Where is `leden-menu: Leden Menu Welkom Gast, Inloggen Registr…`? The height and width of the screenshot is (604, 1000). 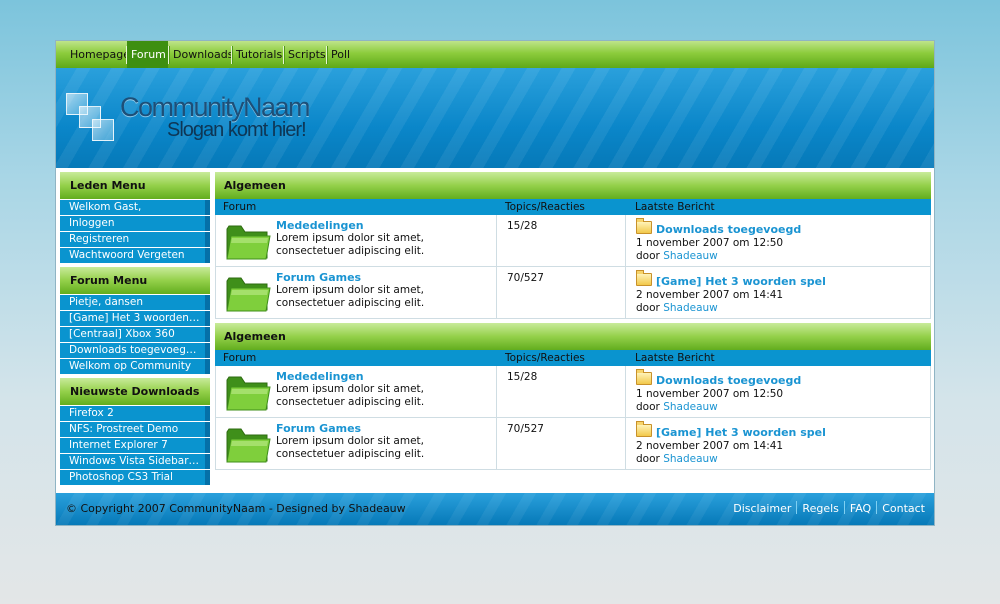 leden-menu: Leden Menu Welkom Gast, Inloggen Registr… is located at coordinates (135, 217).